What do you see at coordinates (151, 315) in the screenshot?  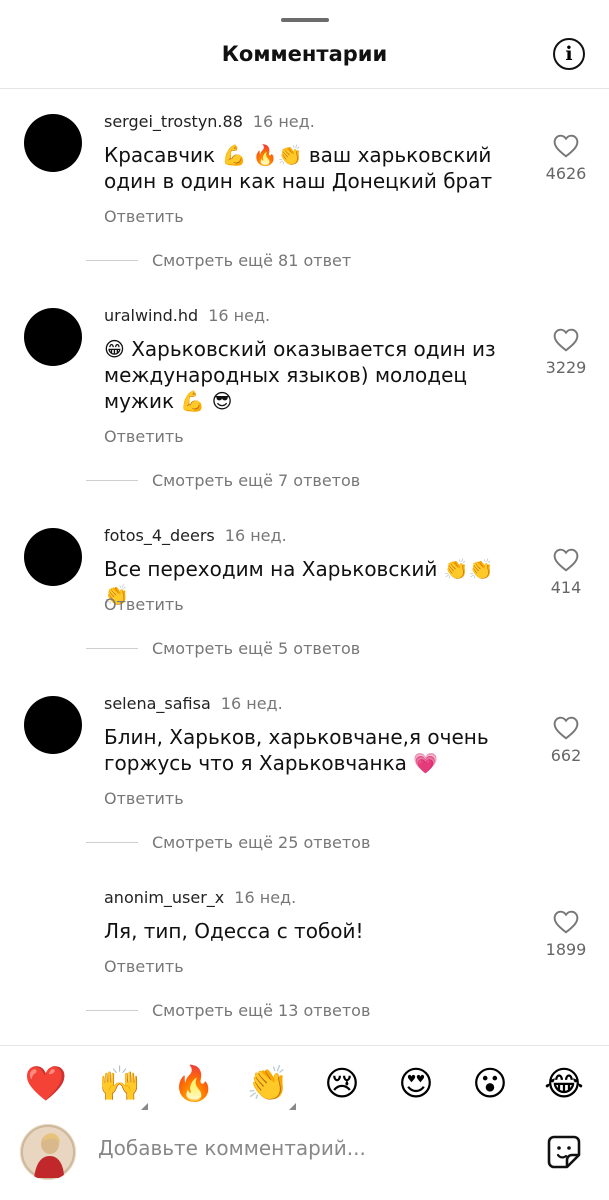 I see `username: uralwind.hd` at bounding box center [151, 315].